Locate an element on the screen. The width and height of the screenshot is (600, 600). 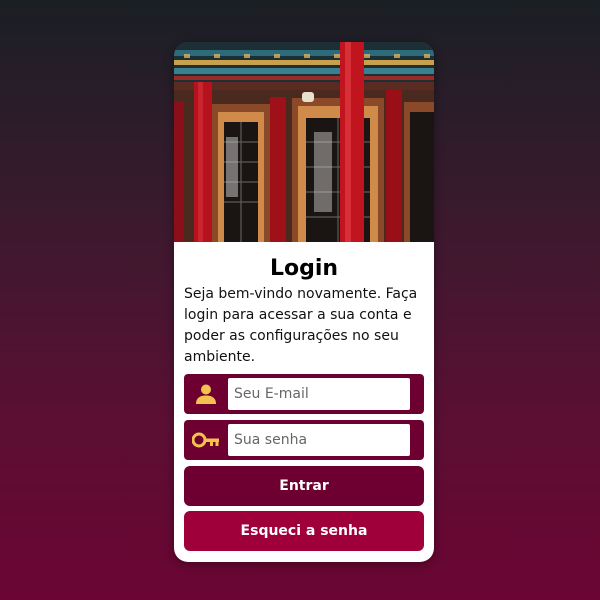
page-title: Login is located at coordinates (304, 268).